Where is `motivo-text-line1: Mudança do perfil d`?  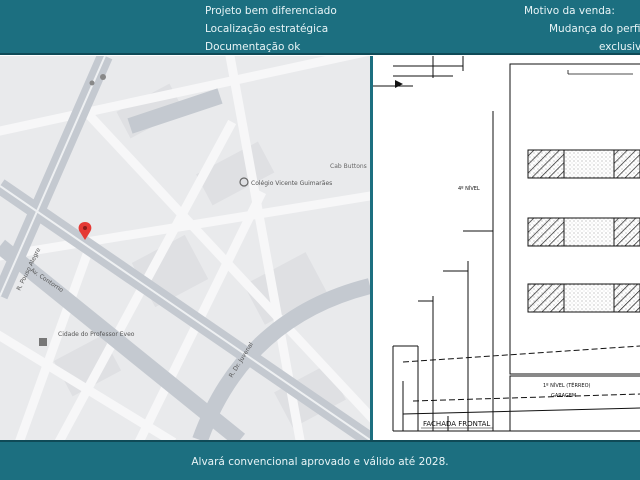
motivo-text-line1: Mudança do perfil d is located at coordinates (594, 29).